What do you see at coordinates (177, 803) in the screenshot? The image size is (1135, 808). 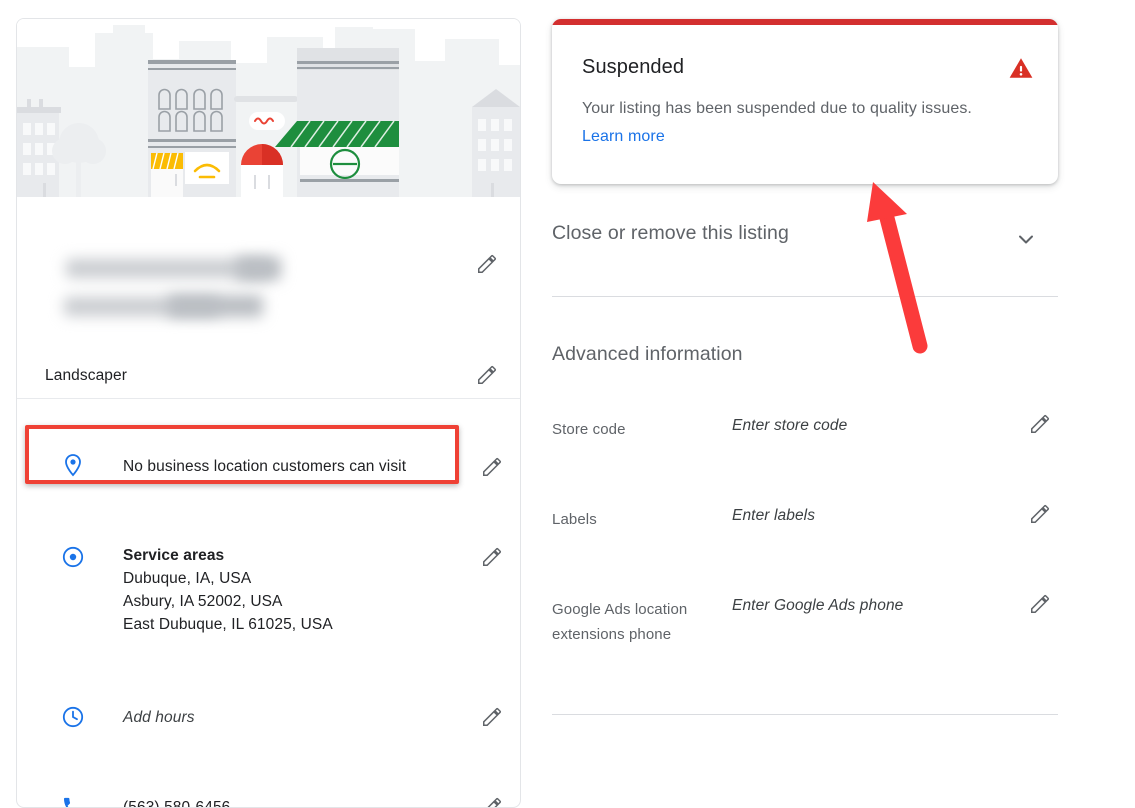 I see `phone-number-label: (563) 580-6456` at bounding box center [177, 803].